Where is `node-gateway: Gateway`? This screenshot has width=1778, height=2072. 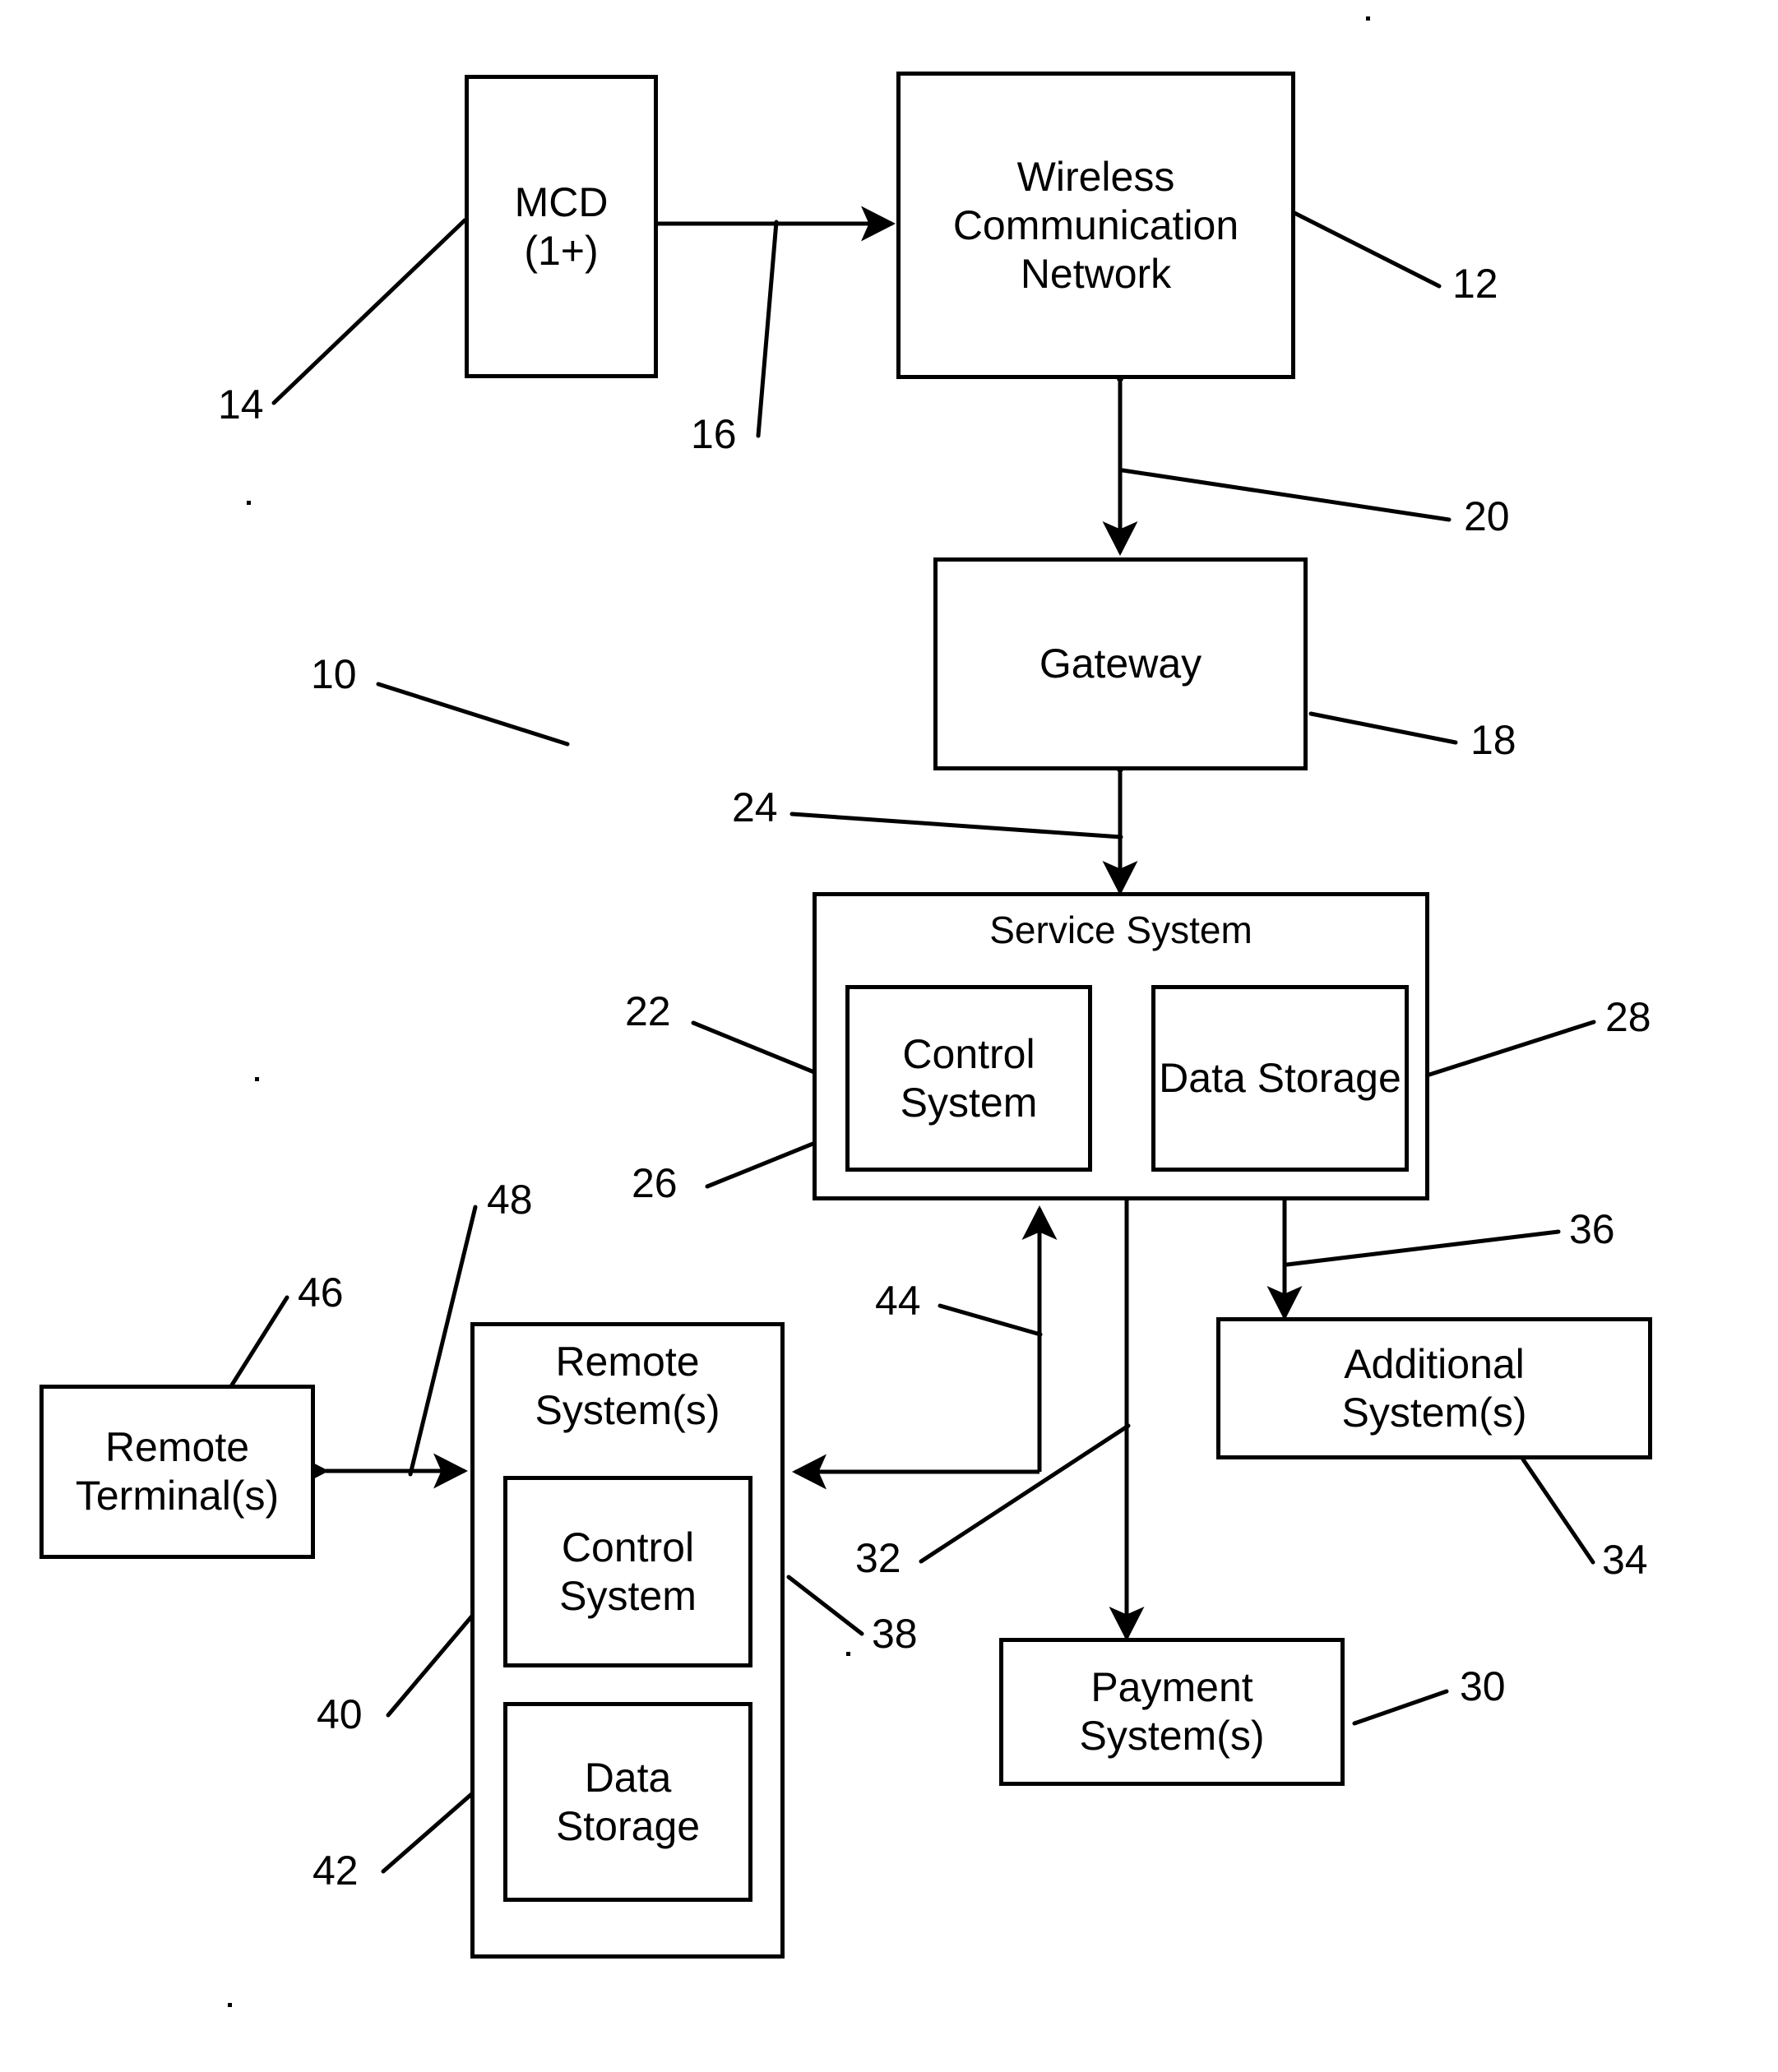
node-gateway: Gateway is located at coordinates (1120, 663).